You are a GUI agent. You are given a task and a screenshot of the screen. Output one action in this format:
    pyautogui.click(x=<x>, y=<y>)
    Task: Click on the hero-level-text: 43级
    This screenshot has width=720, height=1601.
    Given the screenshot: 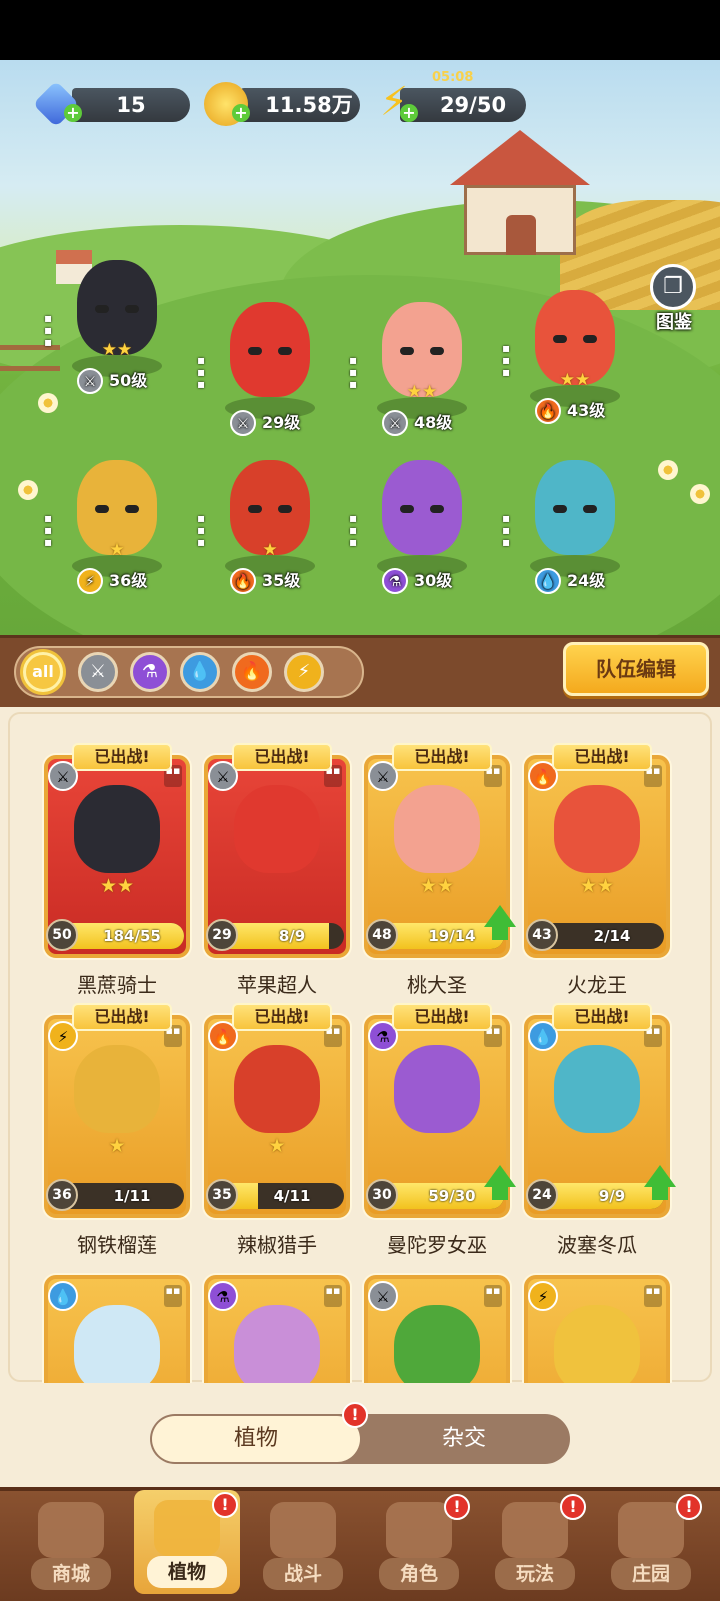 What is the action you would take?
    pyautogui.click(x=586, y=410)
    